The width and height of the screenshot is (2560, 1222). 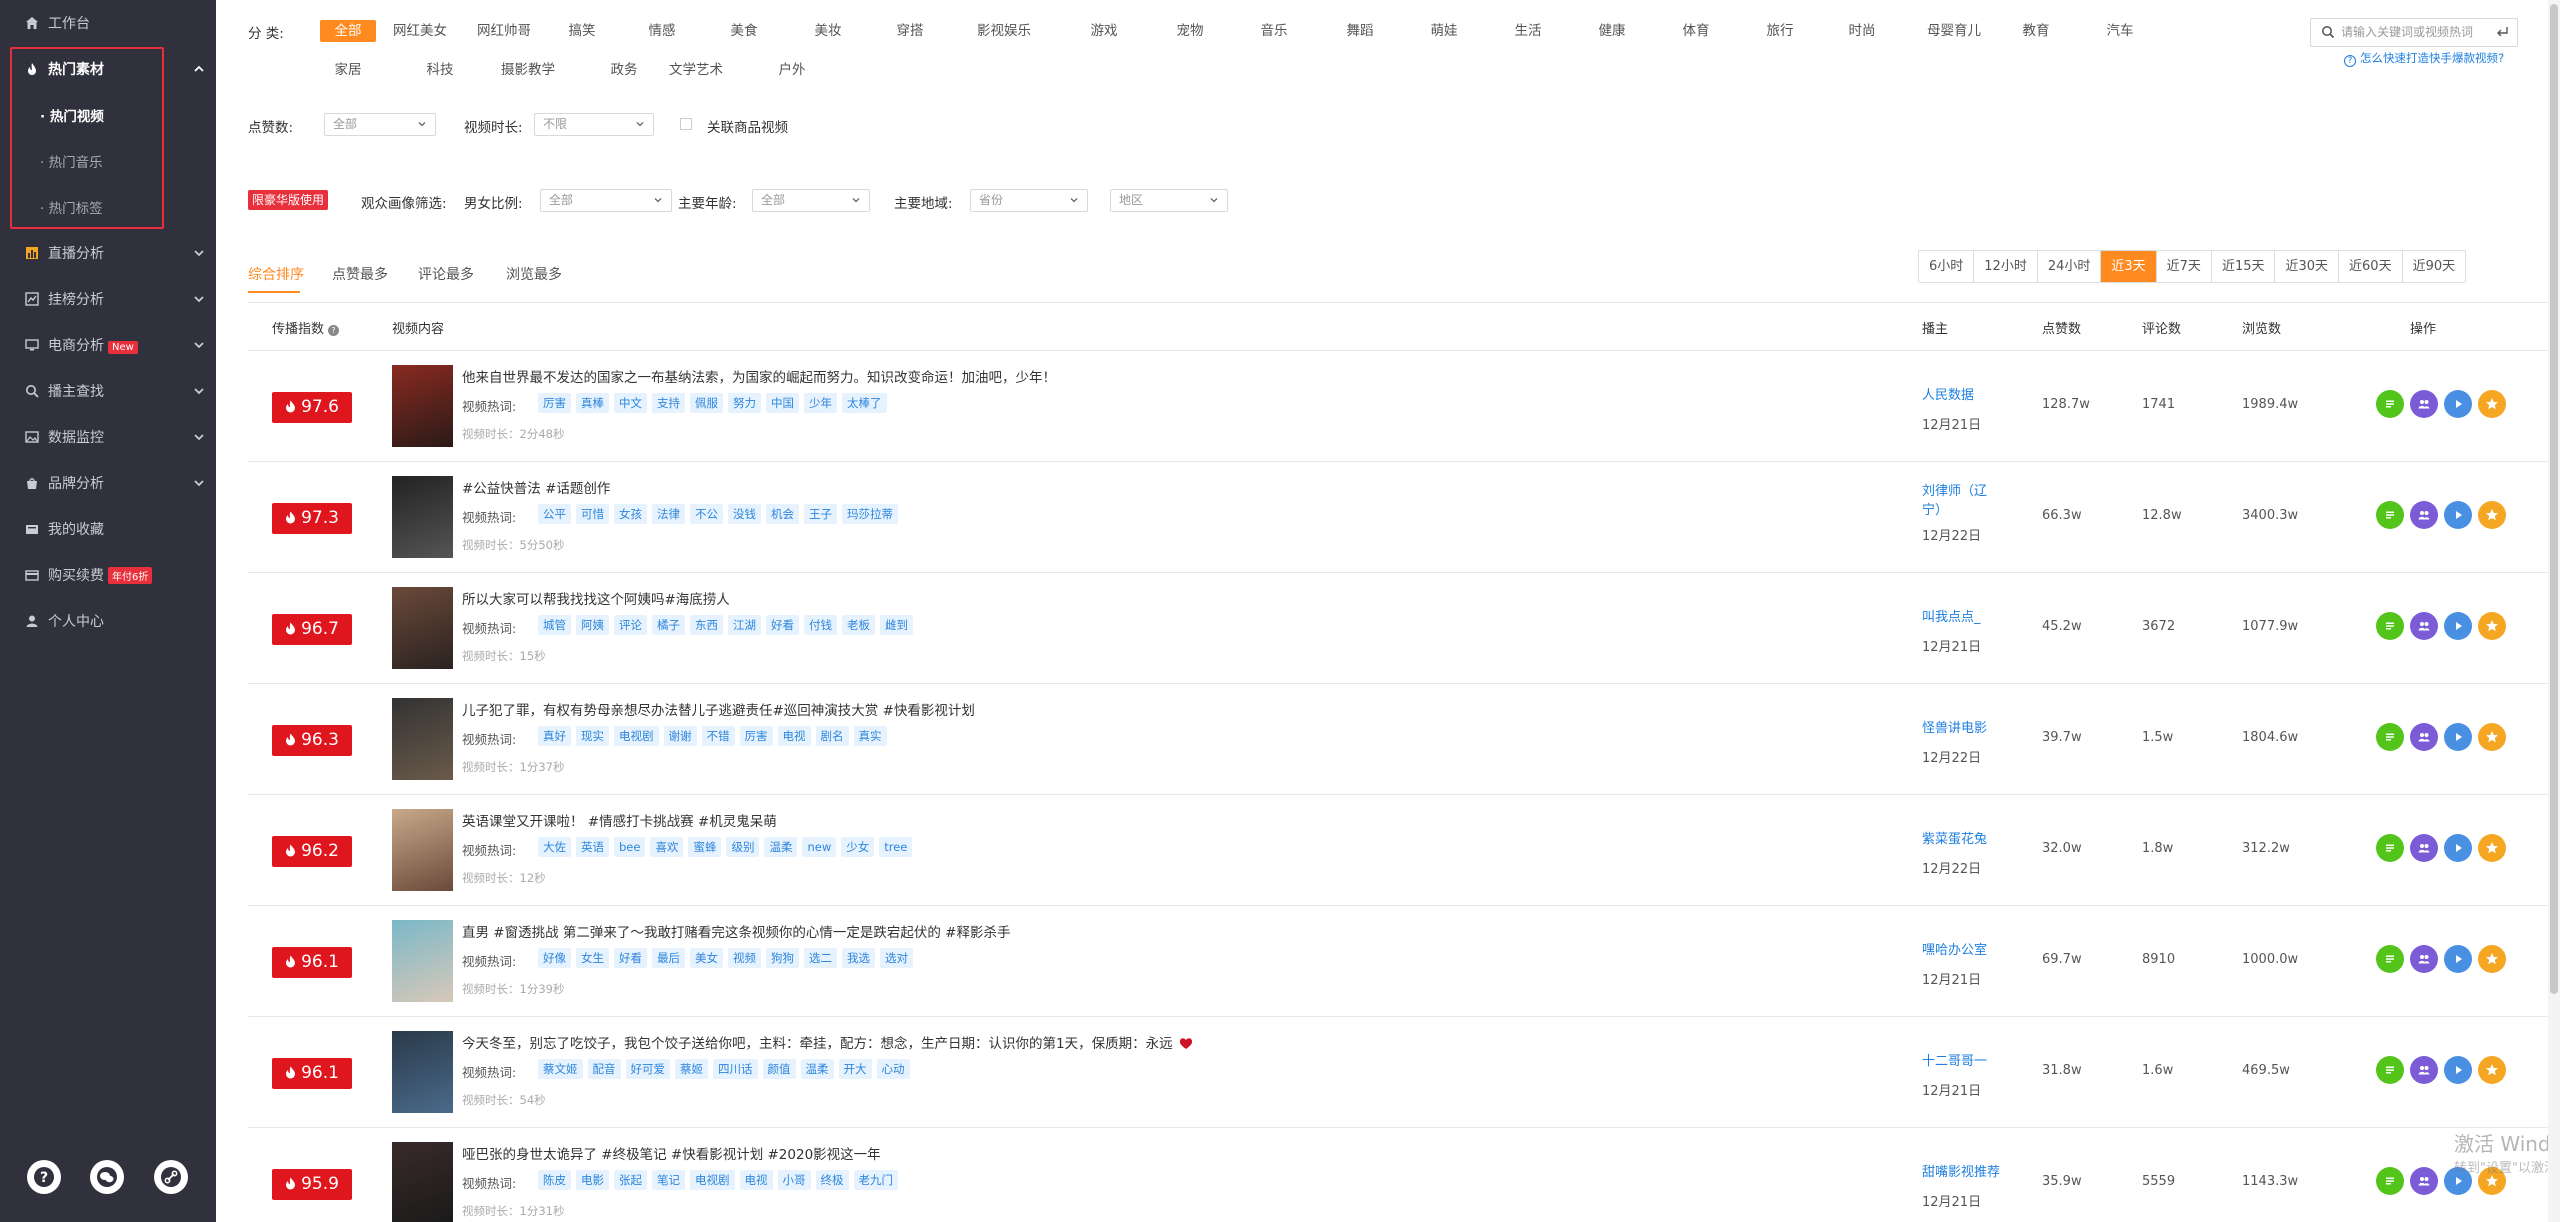 What do you see at coordinates (1104, 31) in the screenshot?
I see `category-item: 游戏` at bounding box center [1104, 31].